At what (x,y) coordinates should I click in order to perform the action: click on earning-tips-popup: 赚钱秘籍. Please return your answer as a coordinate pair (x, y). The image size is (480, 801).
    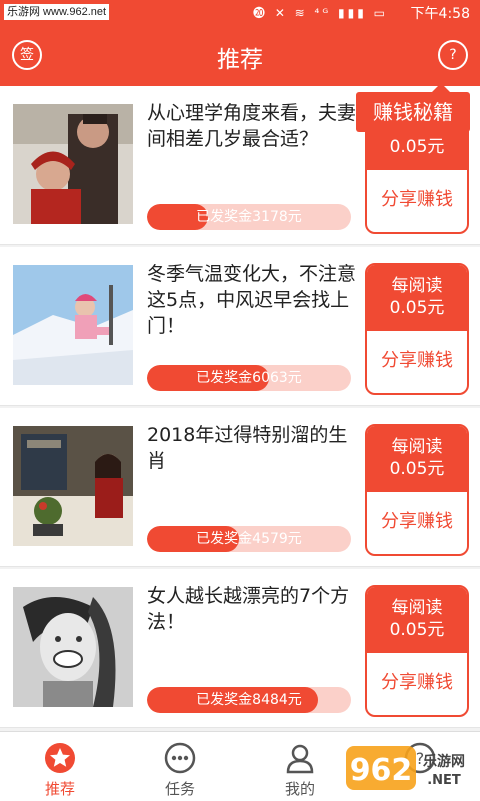
    Looking at the image, I should click on (413, 107).